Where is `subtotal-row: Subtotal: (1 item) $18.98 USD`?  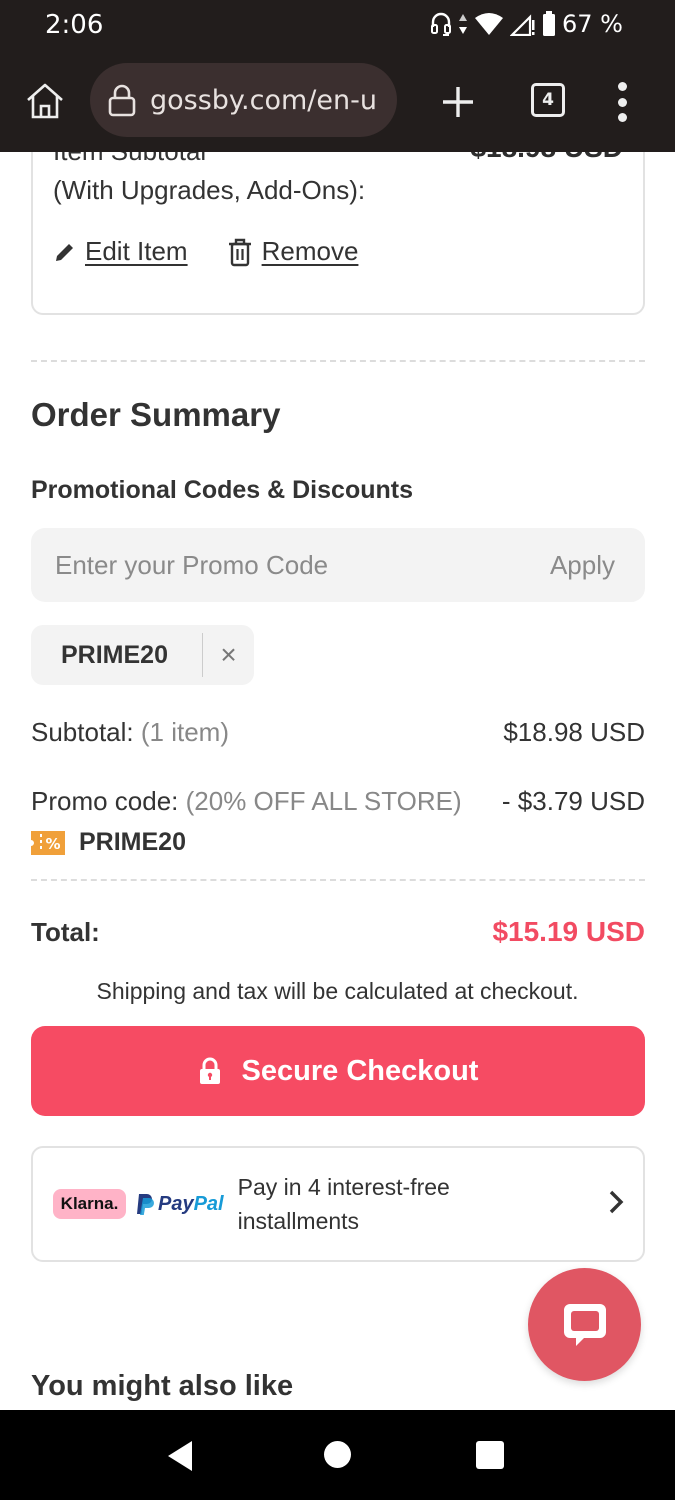
subtotal-row: Subtotal: (1 item) $18.98 USD is located at coordinates (338, 732).